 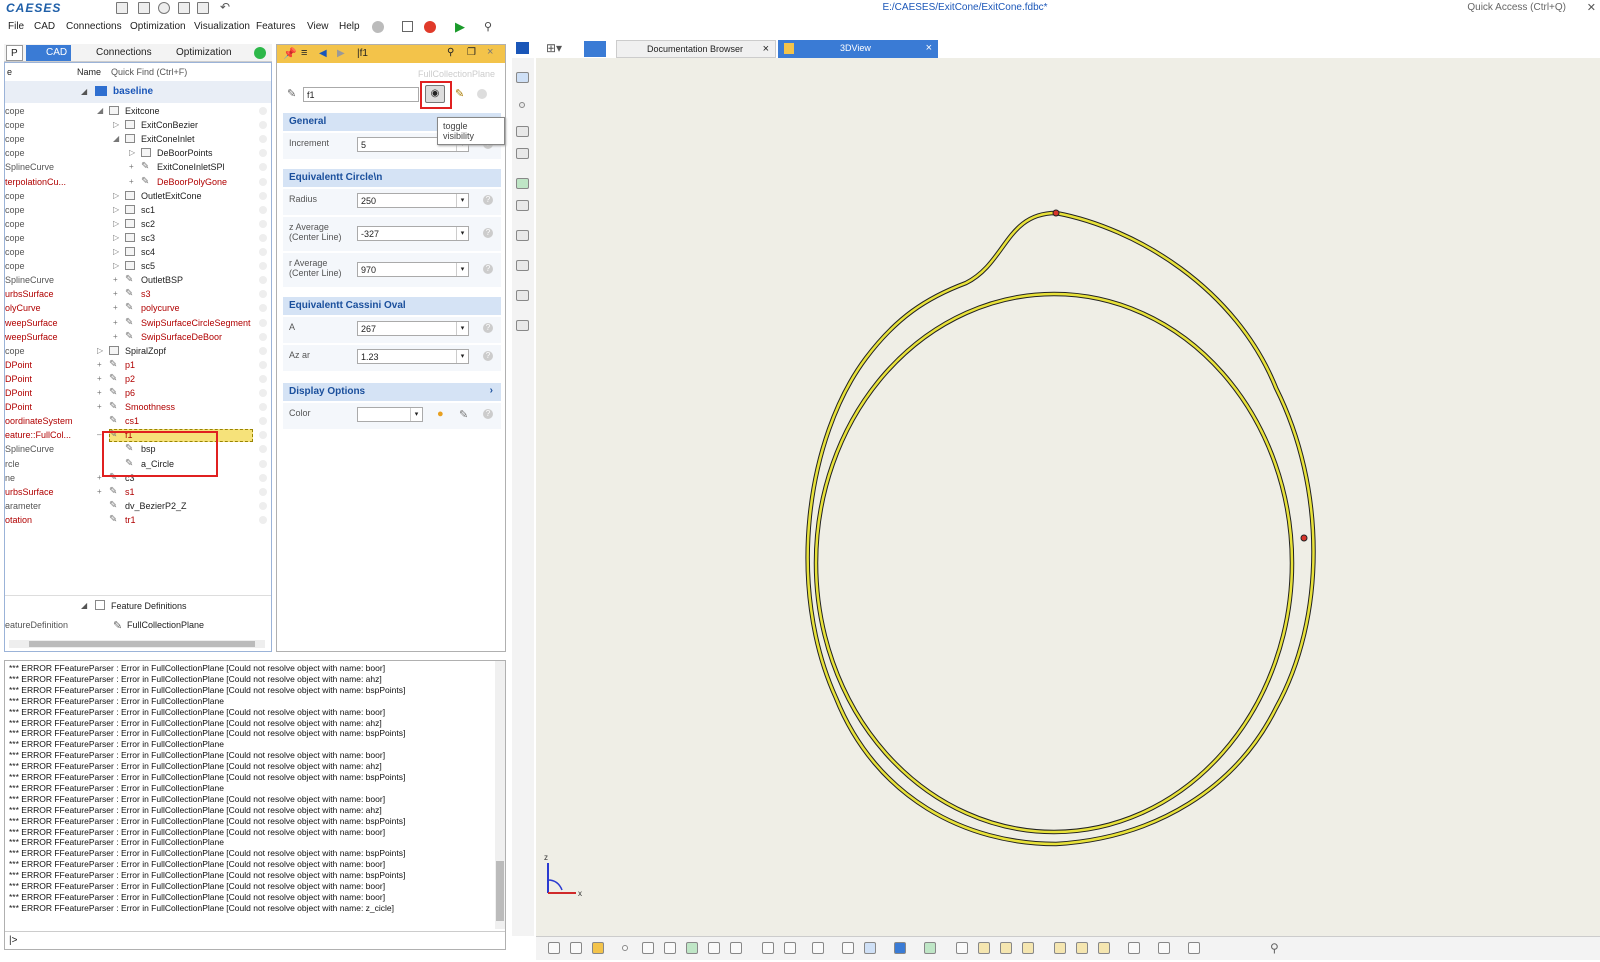 What do you see at coordinates (156, 506) in the screenshot?
I see `tree-row-name: dv_BezierP2_Z` at bounding box center [156, 506].